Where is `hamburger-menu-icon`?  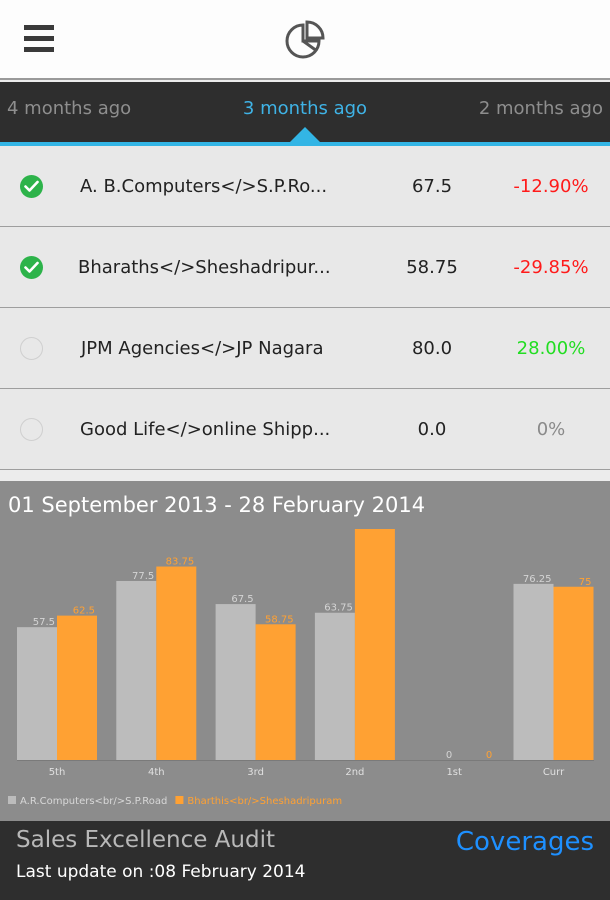
hamburger-menu-icon is located at coordinates (39, 39).